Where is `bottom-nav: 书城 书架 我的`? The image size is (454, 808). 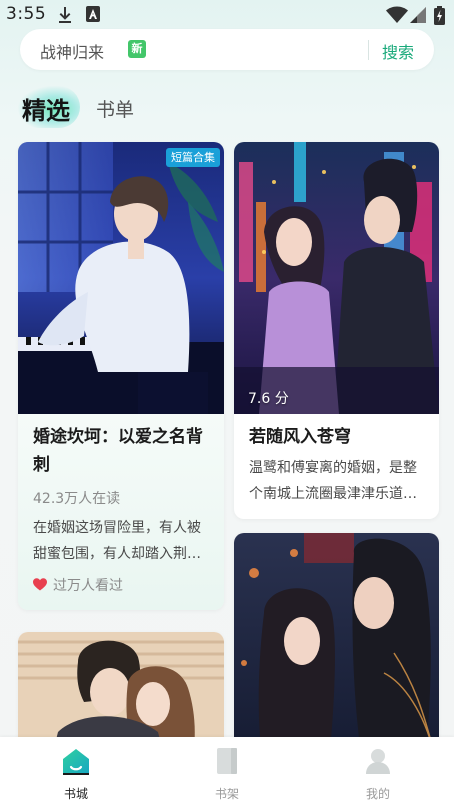 bottom-nav: 书城 书架 我的 is located at coordinates (227, 772).